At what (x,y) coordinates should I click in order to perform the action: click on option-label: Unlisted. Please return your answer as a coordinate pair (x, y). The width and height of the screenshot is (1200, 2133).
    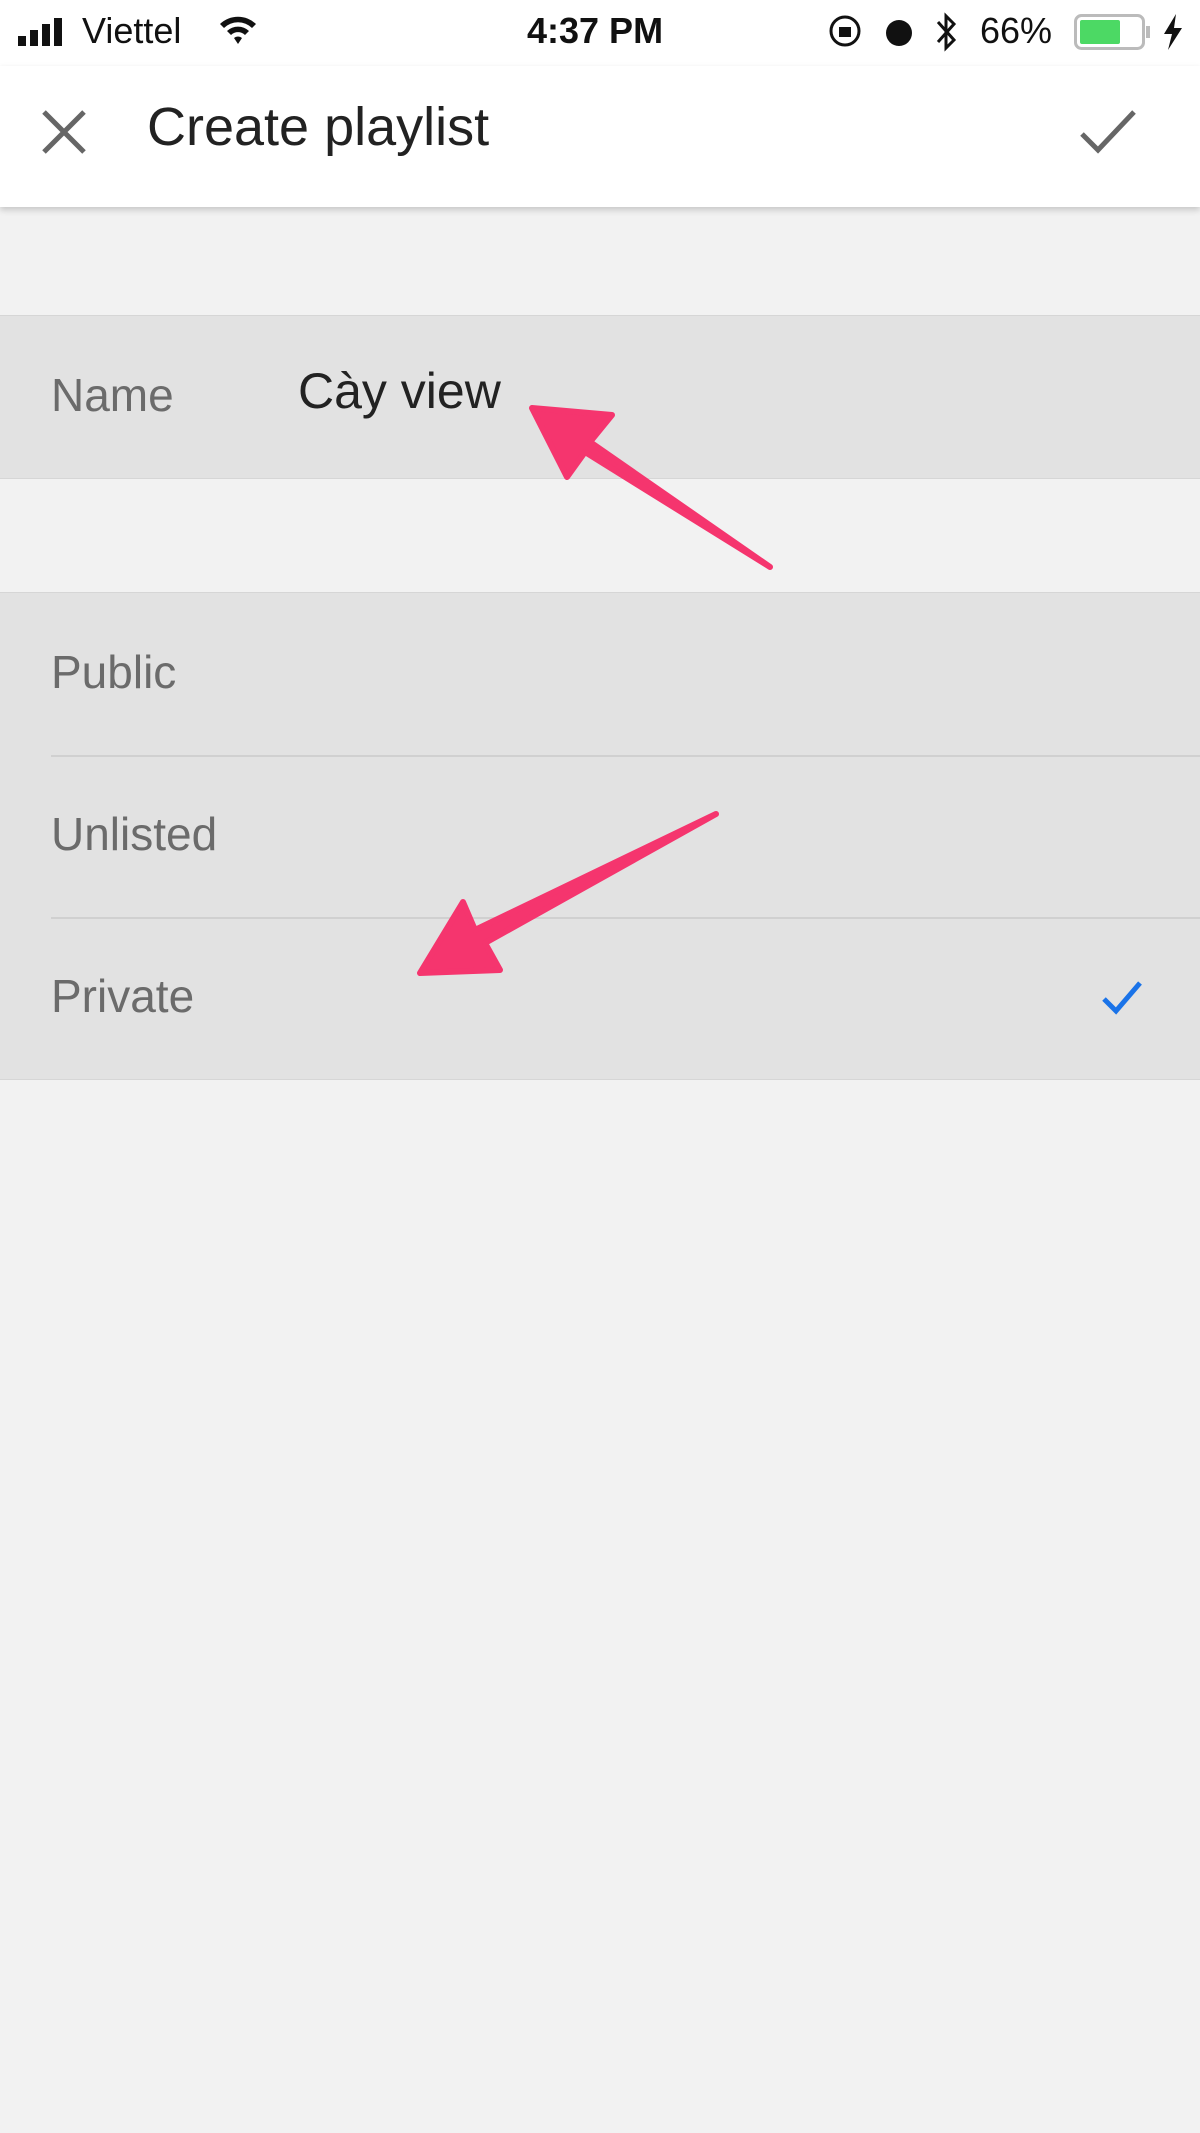
    Looking at the image, I should click on (134, 834).